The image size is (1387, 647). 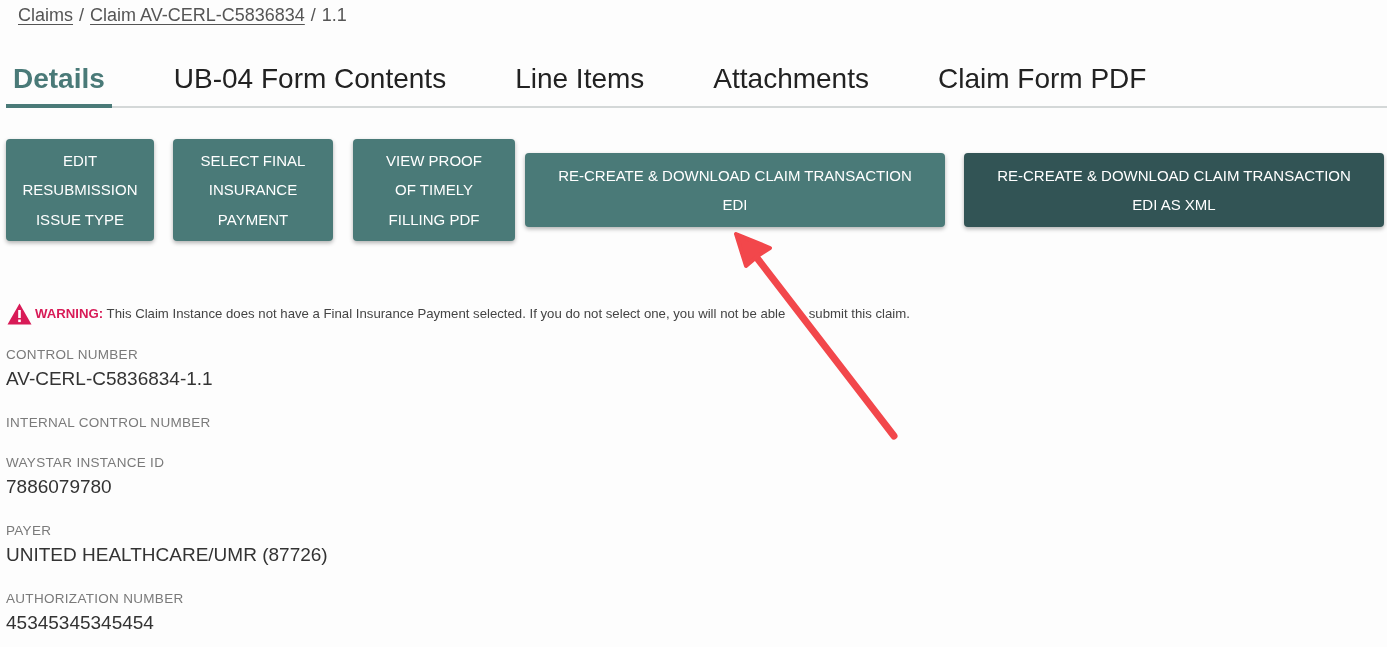 What do you see at coordinates (29, 531) in the screenshot?
I see `field-label: PAYER` at bounding box center [29, 531].